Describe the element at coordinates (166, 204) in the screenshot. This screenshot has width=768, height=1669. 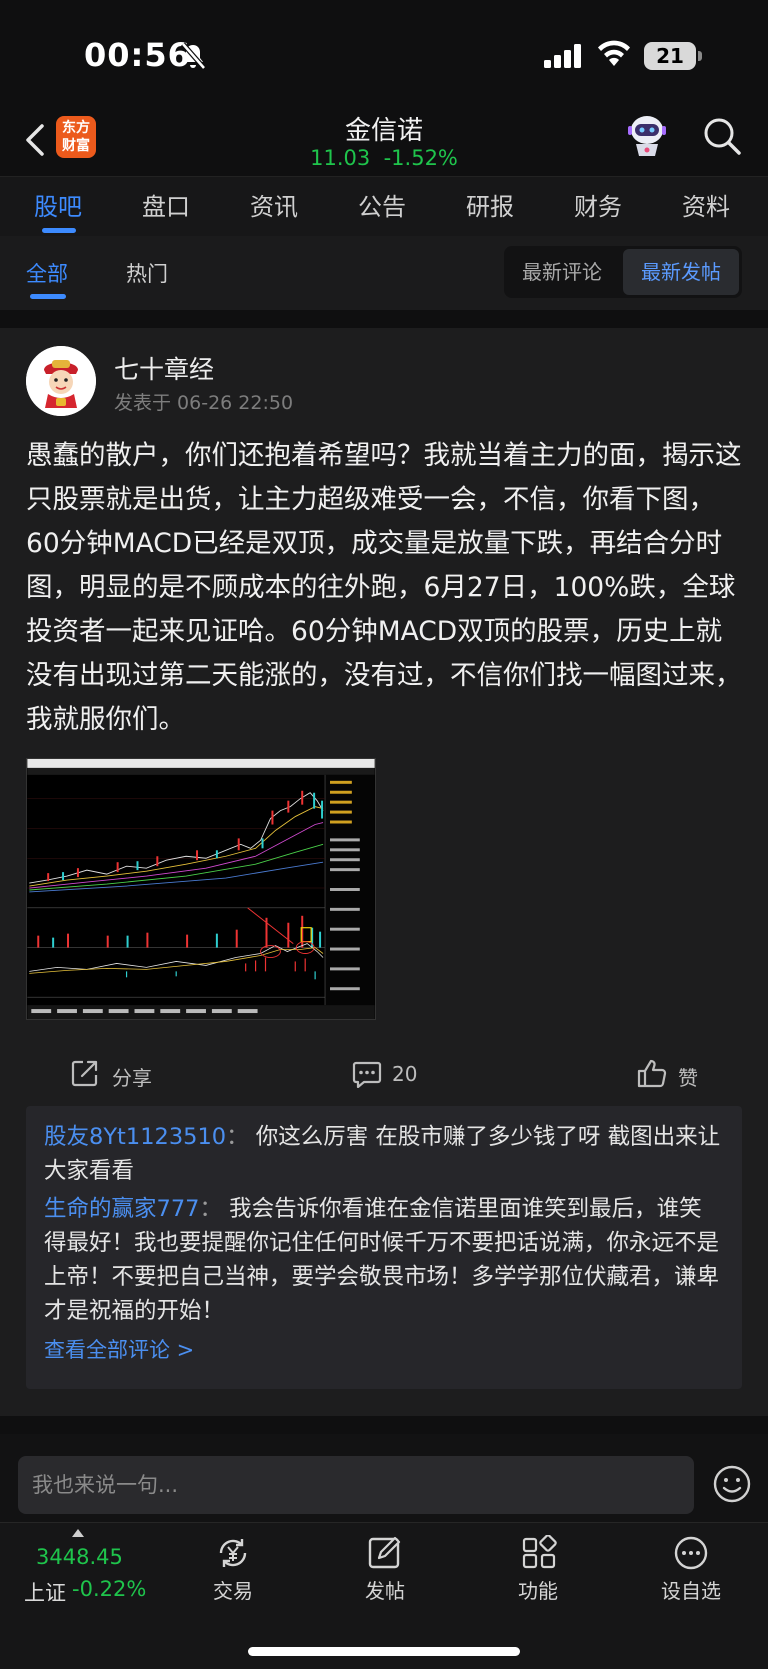
I see `tab-pankou: 盘口` at that location.